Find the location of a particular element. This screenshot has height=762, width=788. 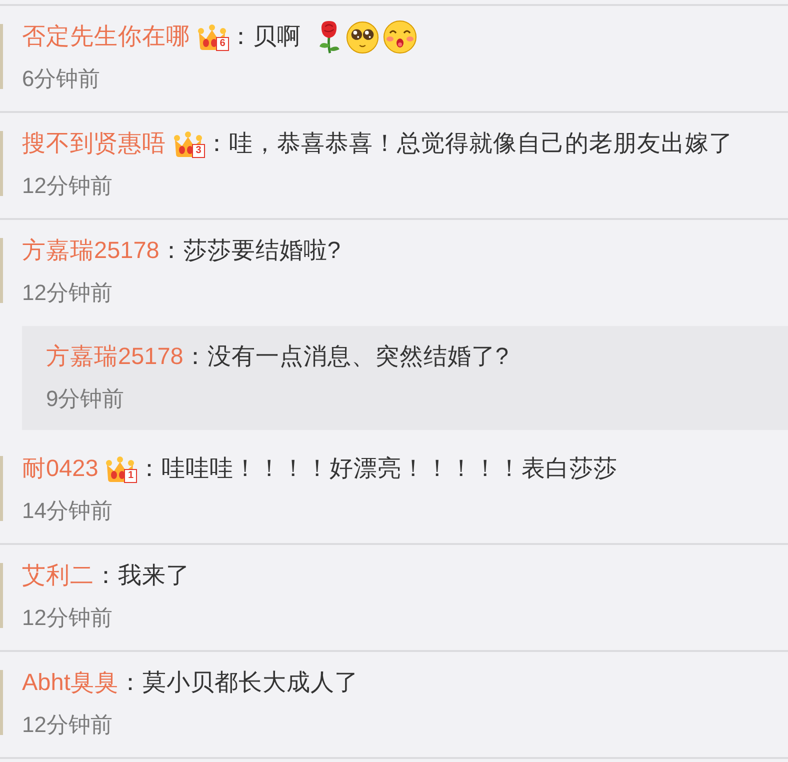

user-name: 艾利二 is located at coordinates (58, 576).